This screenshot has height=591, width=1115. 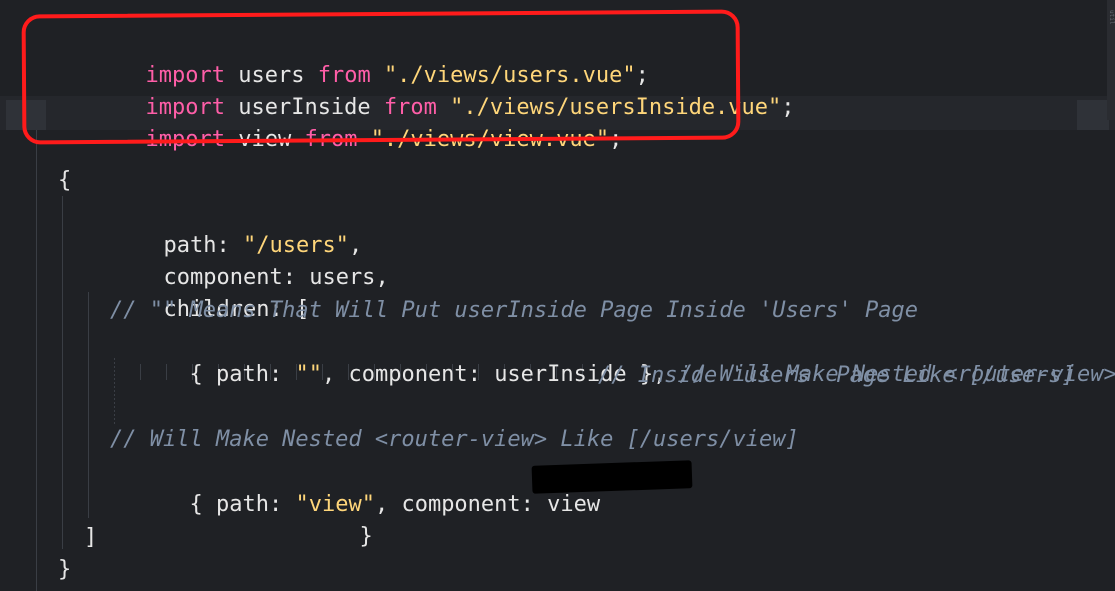 I want to click on import-identifier: view, so click(x=265, y=139).